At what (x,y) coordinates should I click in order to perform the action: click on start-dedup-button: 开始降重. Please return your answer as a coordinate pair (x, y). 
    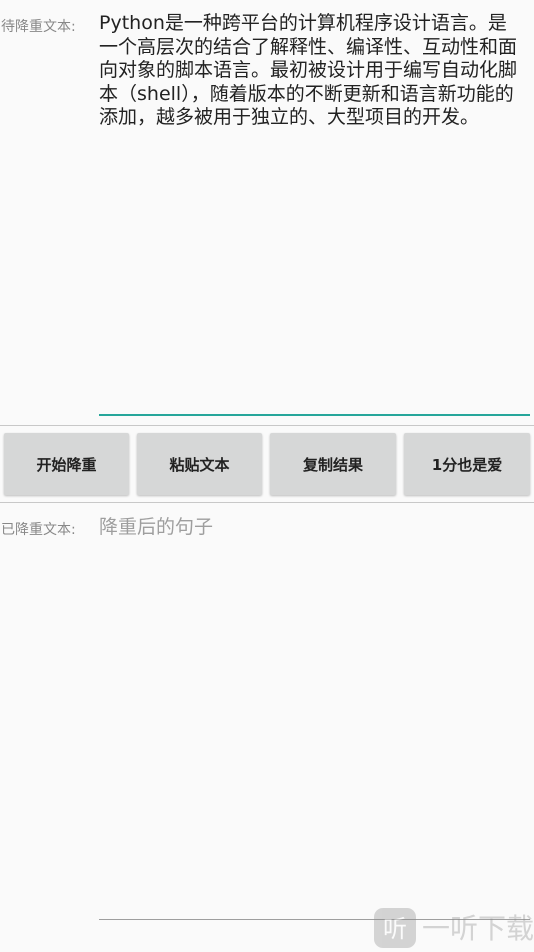
    Looking at the image, I should click on (66, 464).